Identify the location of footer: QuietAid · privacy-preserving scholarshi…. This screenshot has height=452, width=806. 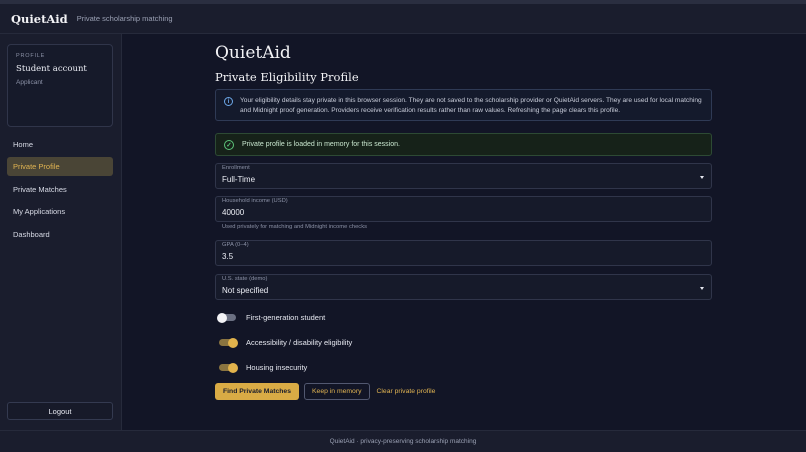
(403, 441).